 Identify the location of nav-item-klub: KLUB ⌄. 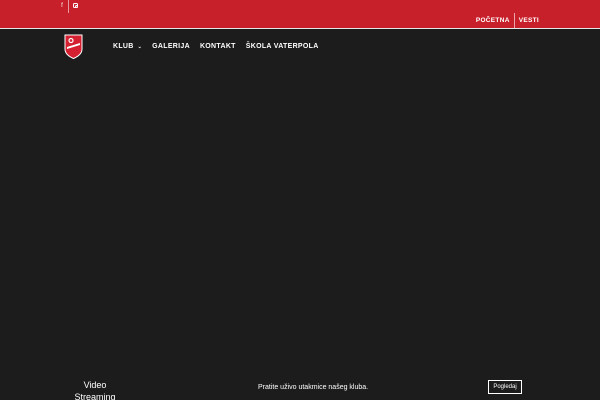
(127, 47).